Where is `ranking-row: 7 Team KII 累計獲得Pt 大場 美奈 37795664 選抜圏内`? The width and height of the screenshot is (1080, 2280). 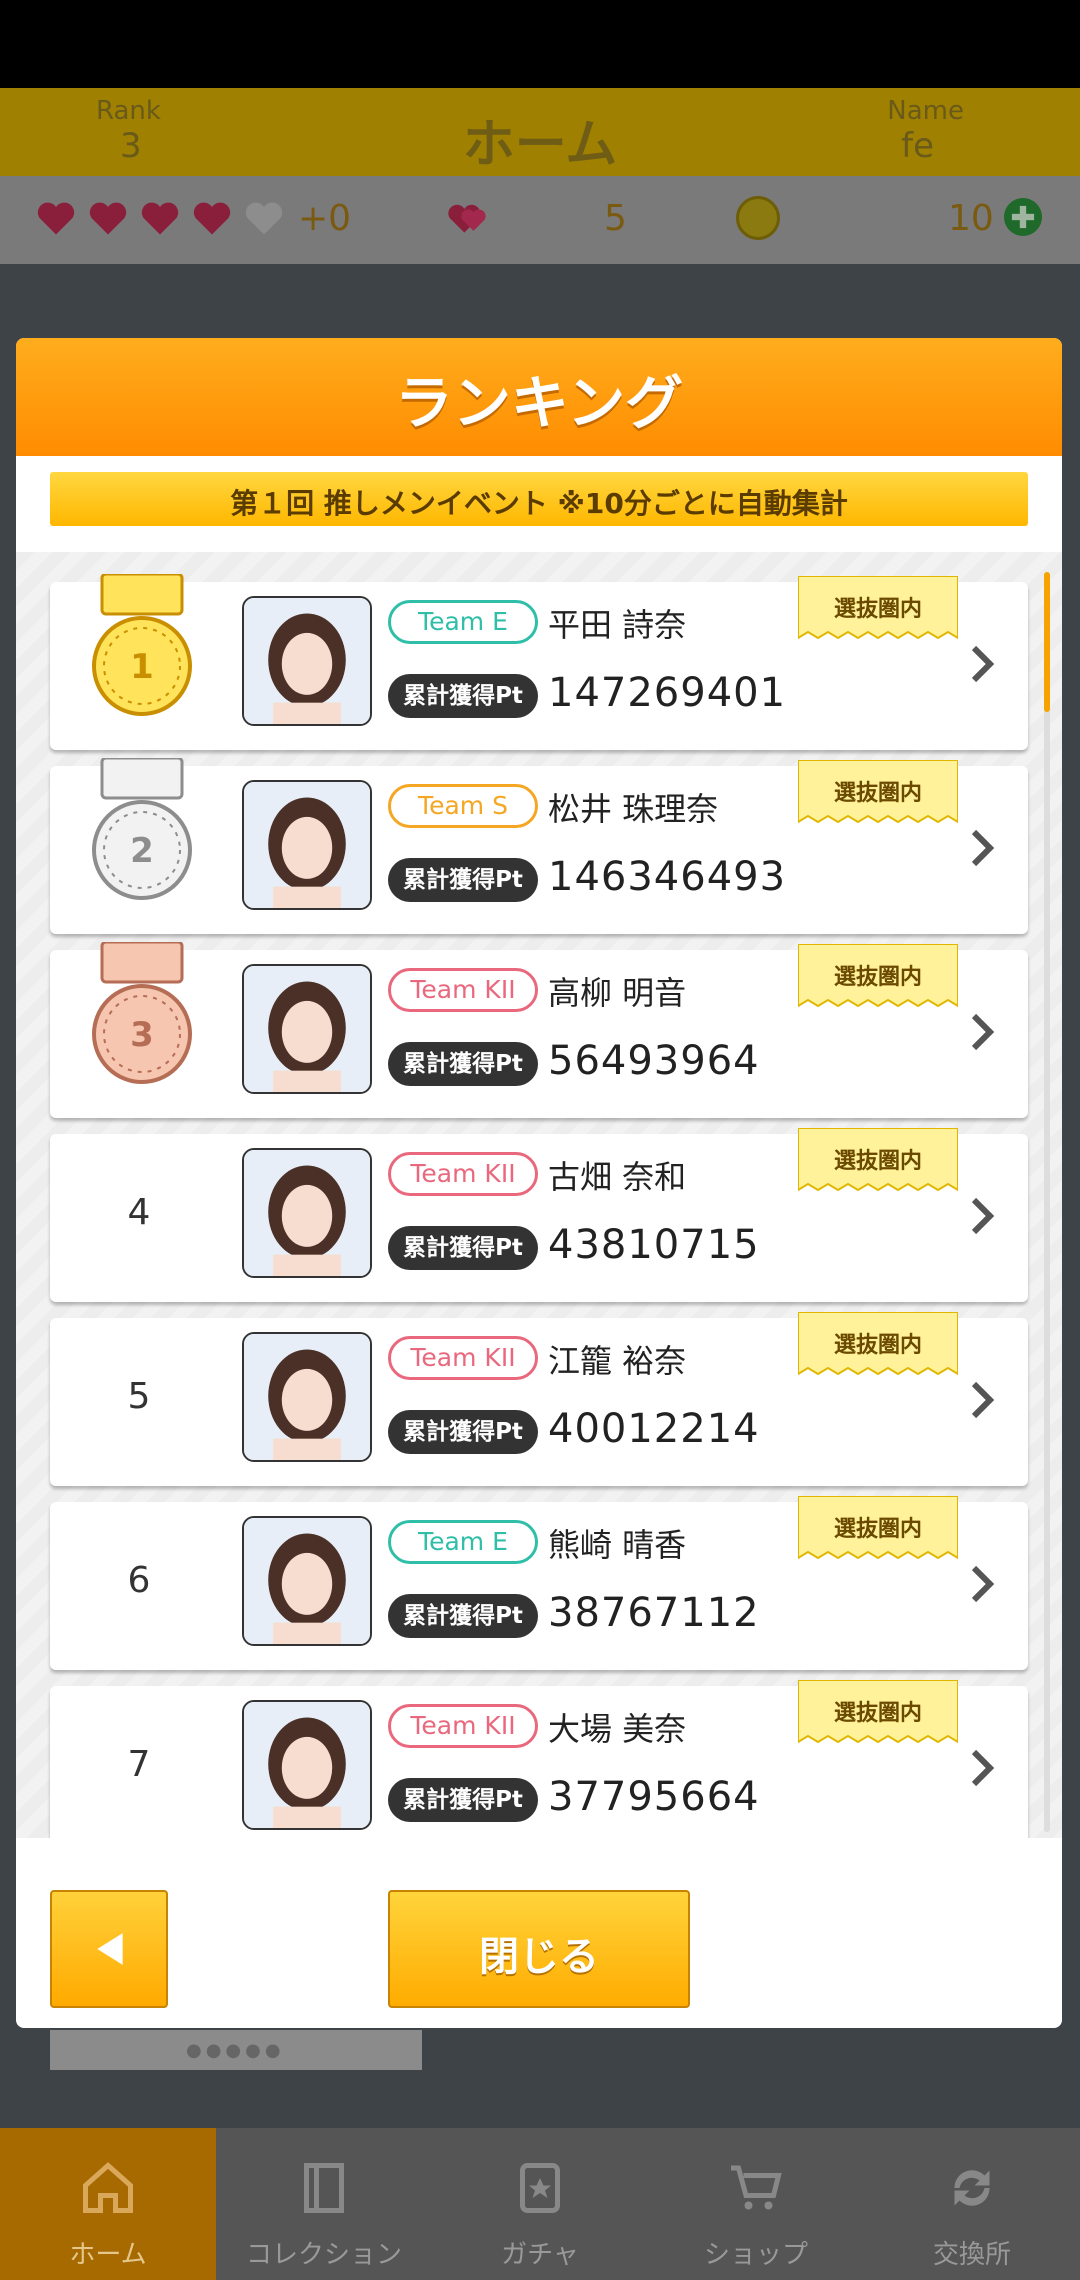 ranking-row: 7 Team KII 累計獲得Pt 大場 美奈 37795664 選抜圏内 is located at coordinates (539, 1759).